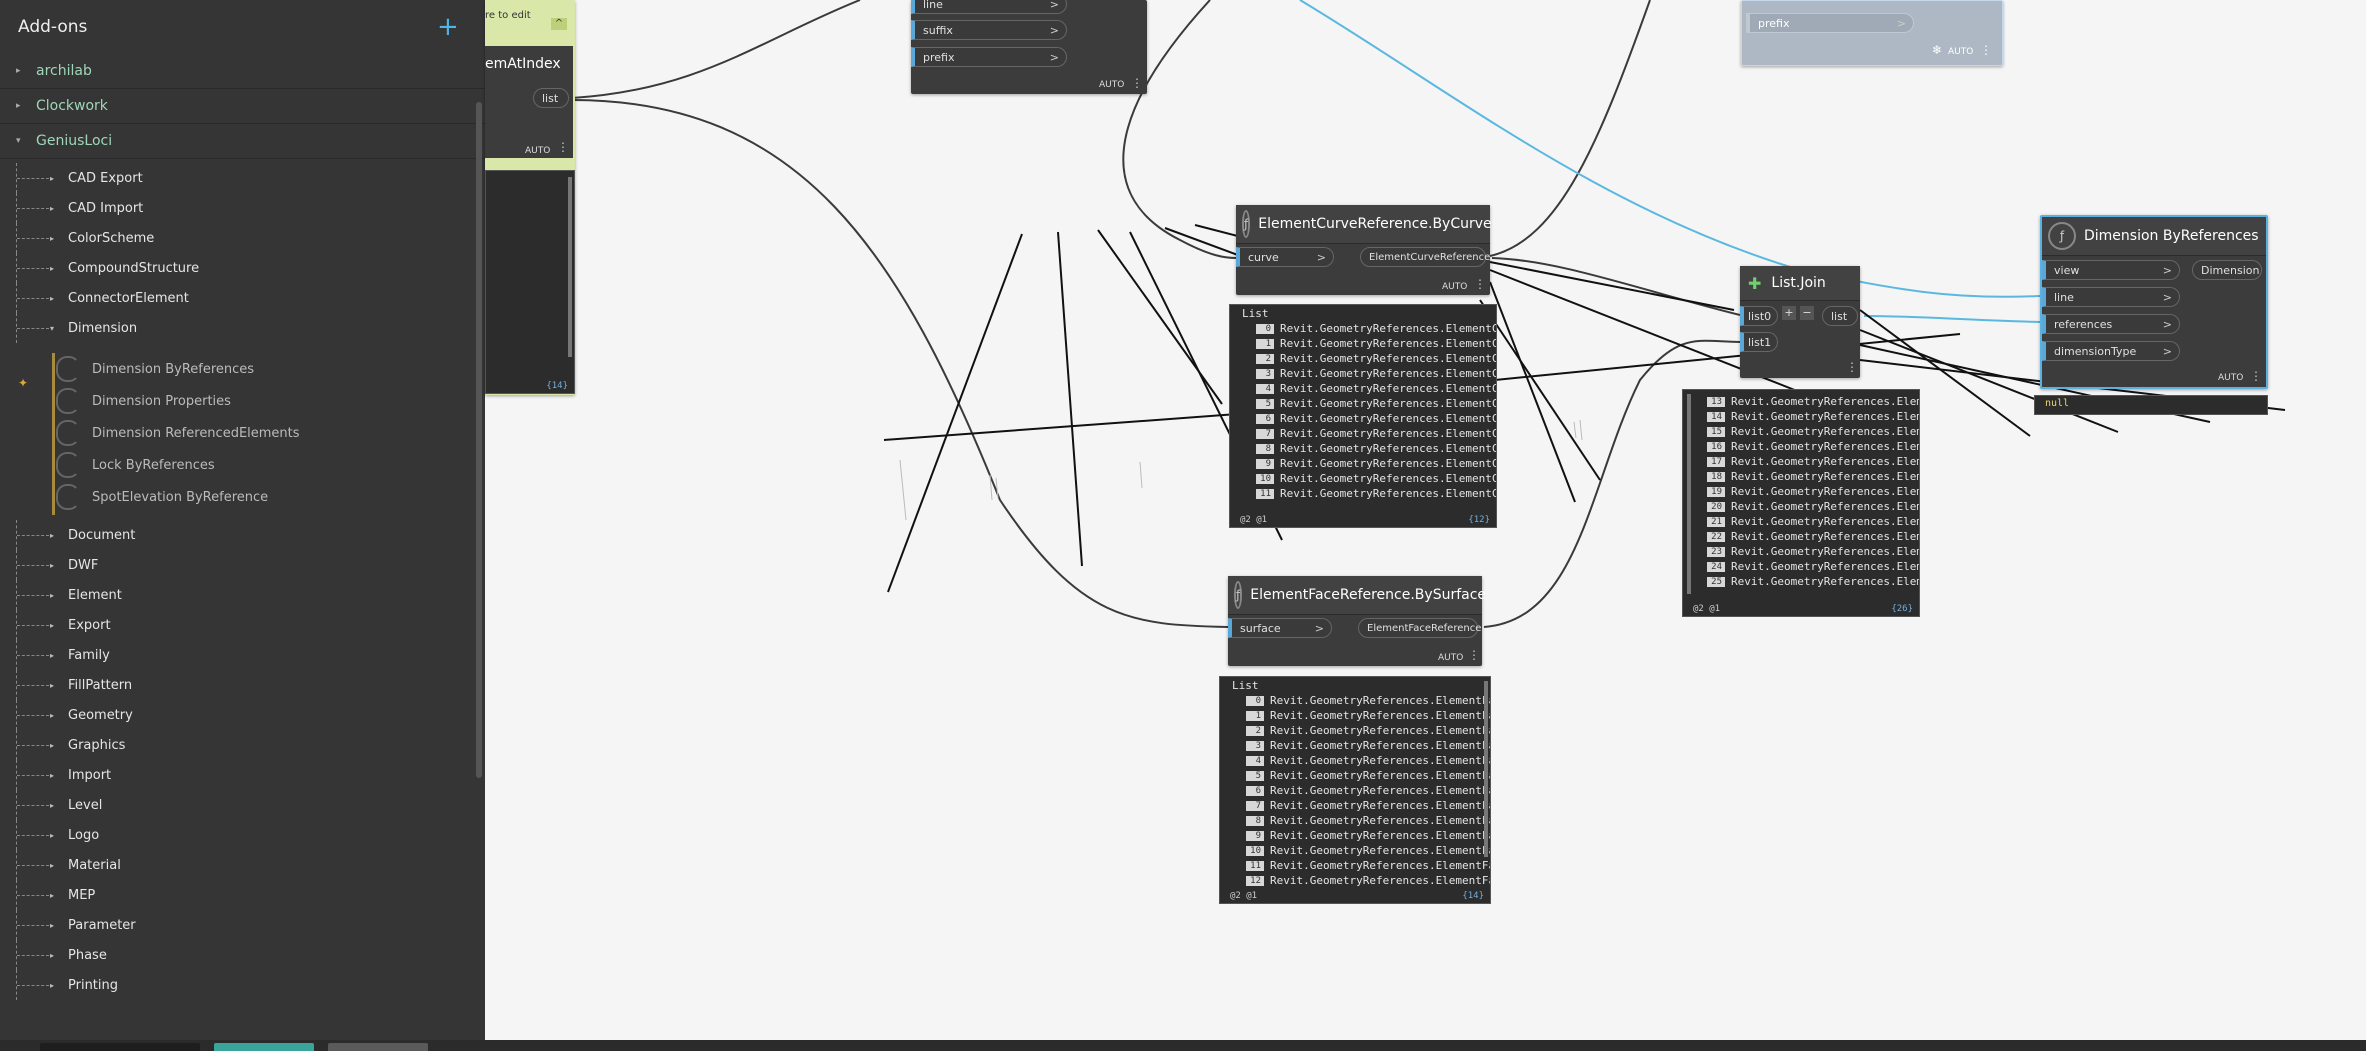  What do you see at coordinates (1801, 416) in the screenshot?
I see `preview-row: 14 Revit.GeometryReferences.Eleme` at bounding box center [1801, 416].